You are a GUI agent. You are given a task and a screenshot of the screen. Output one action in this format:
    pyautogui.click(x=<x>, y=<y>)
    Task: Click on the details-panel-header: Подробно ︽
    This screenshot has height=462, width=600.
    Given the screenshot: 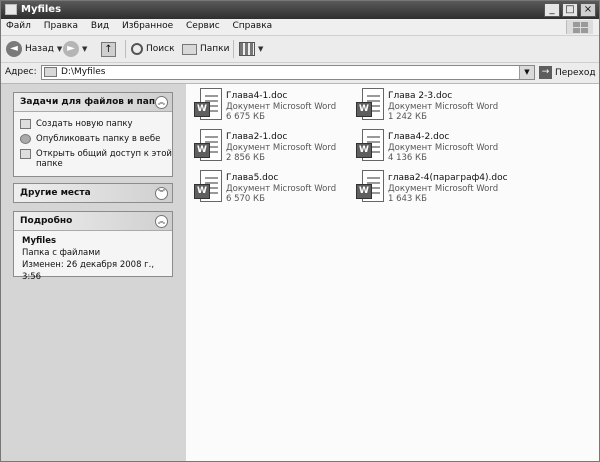 What is the action you would take?
    pyautogui.click(x=93, y=221)
    